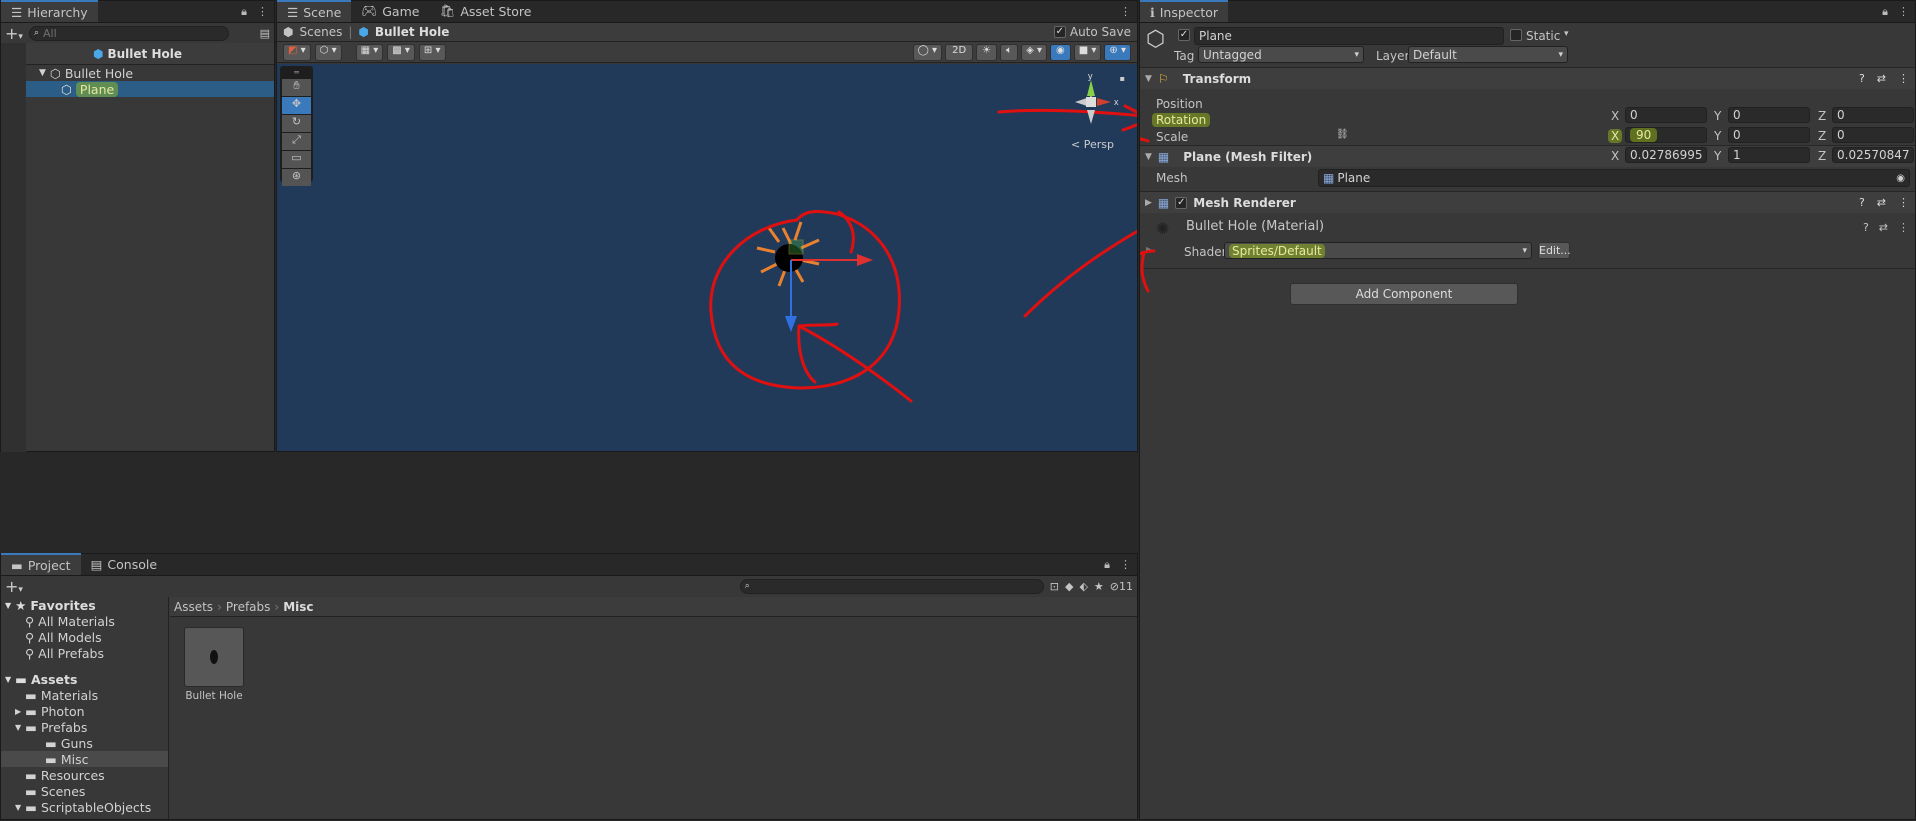  What do you see at coordinates (1059, 32) in the screenshot?
I see `auto-save-checkbox: ✓` at bounding box center [1059, 32].